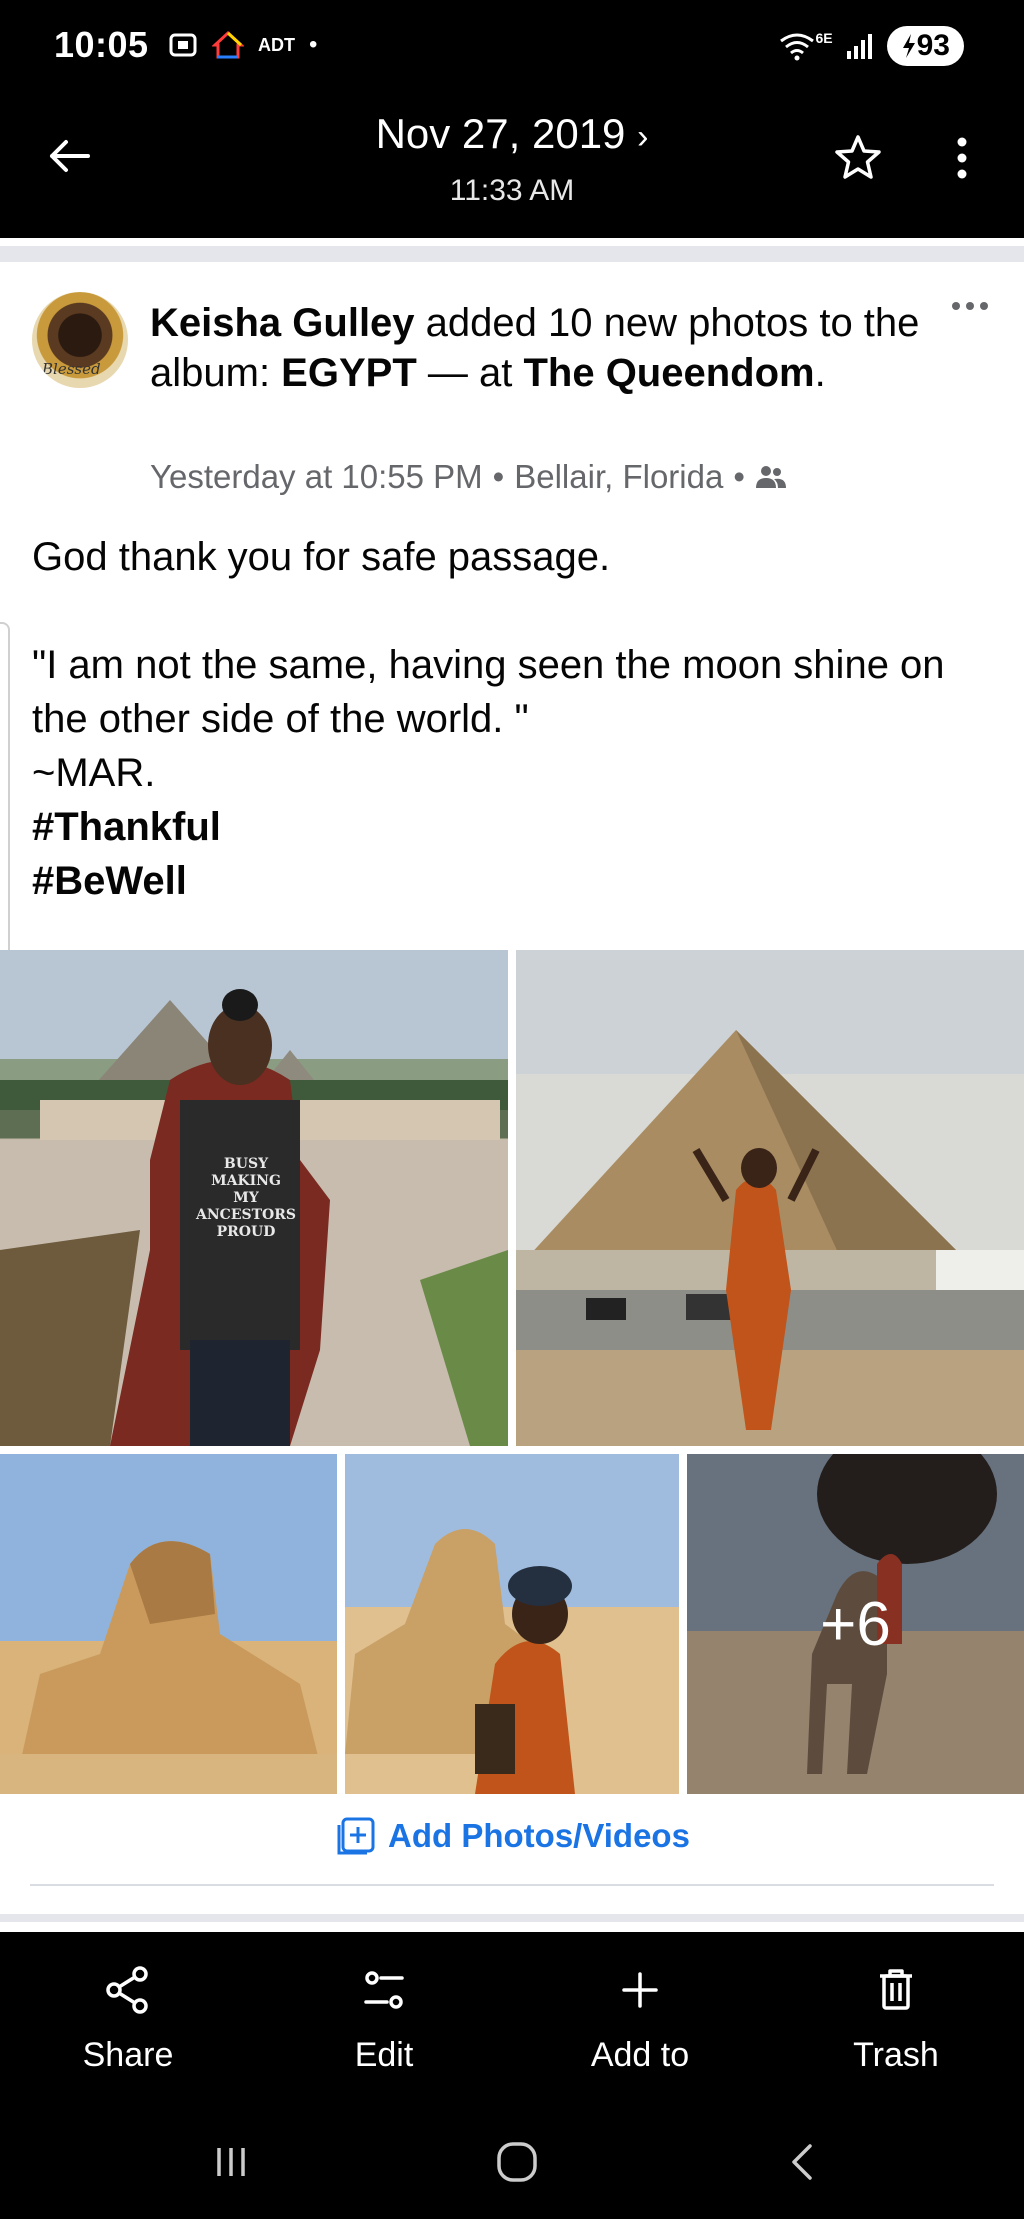  What do you see at coordinates (896, 2055) in the screenshot?
I see `trash-label: Trash` at bounding box center [896, 2055].